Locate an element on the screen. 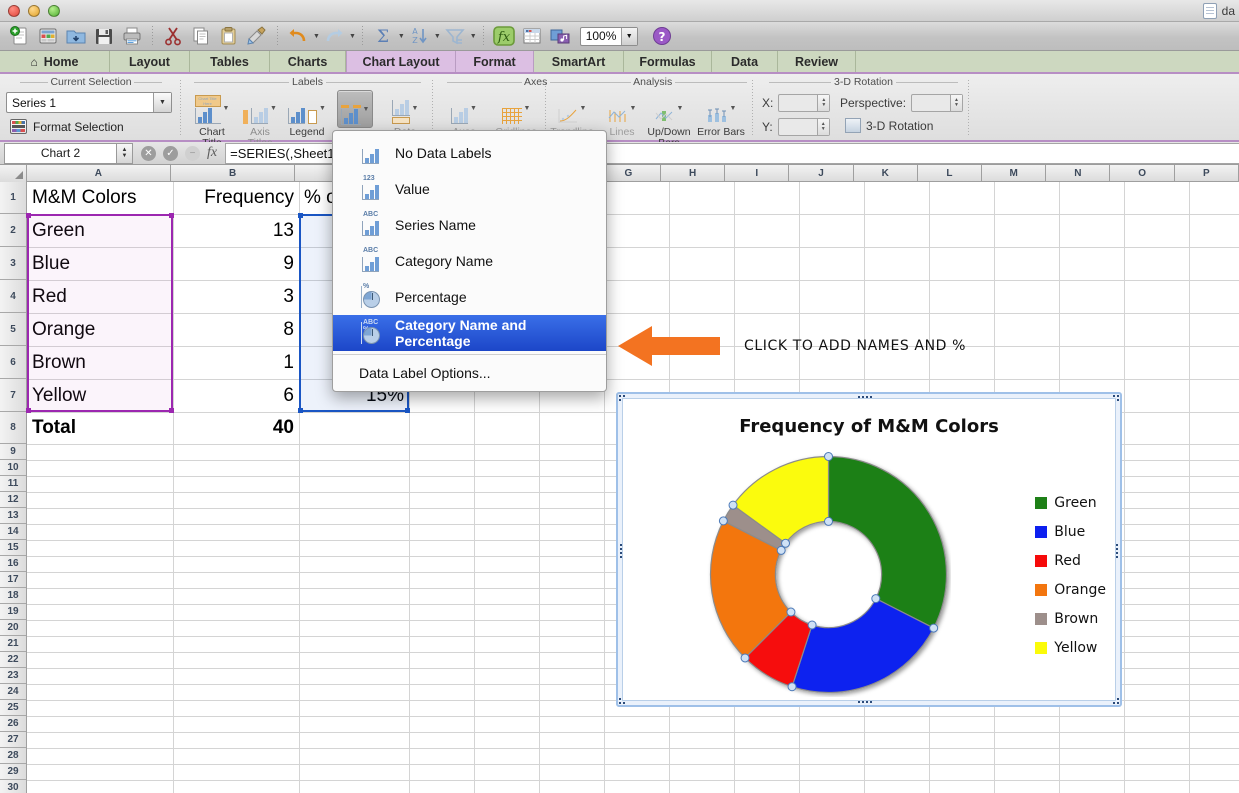  column-header-I: I is located at coordinates (757, 173).